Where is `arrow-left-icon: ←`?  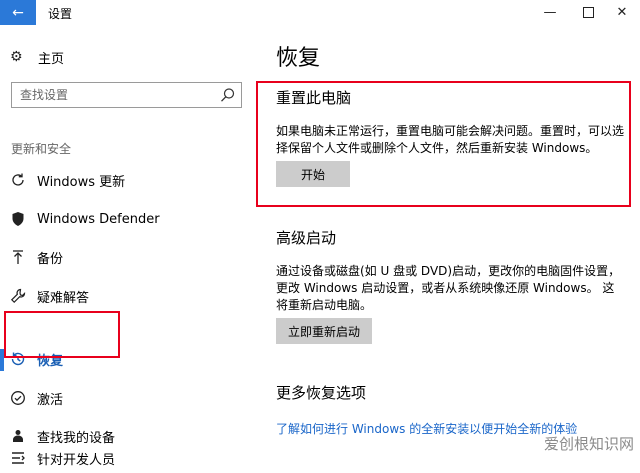 arrow-left-icon: ← is located at coordinates (18, 12).